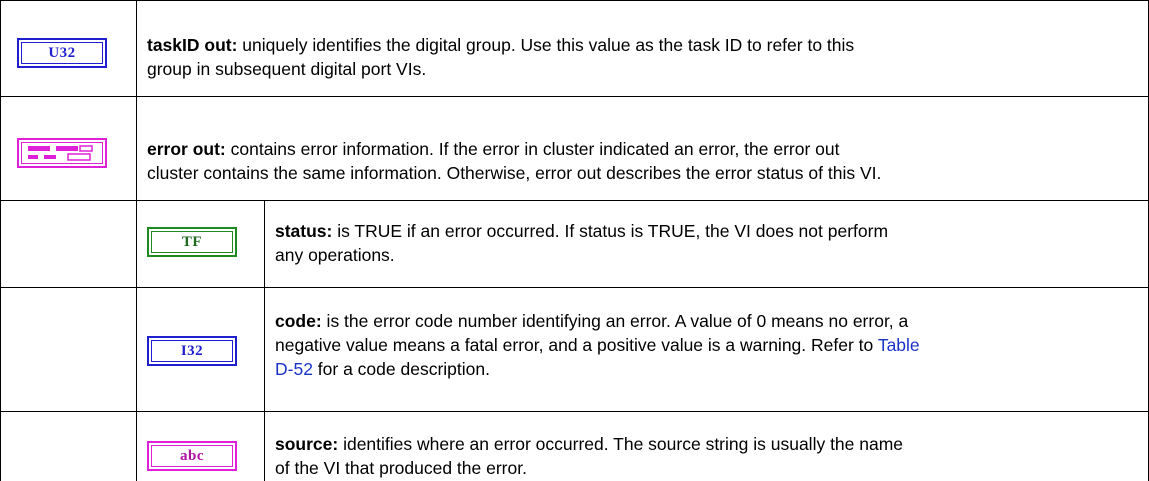  I want to click on table-left-border, so click(0, 240).